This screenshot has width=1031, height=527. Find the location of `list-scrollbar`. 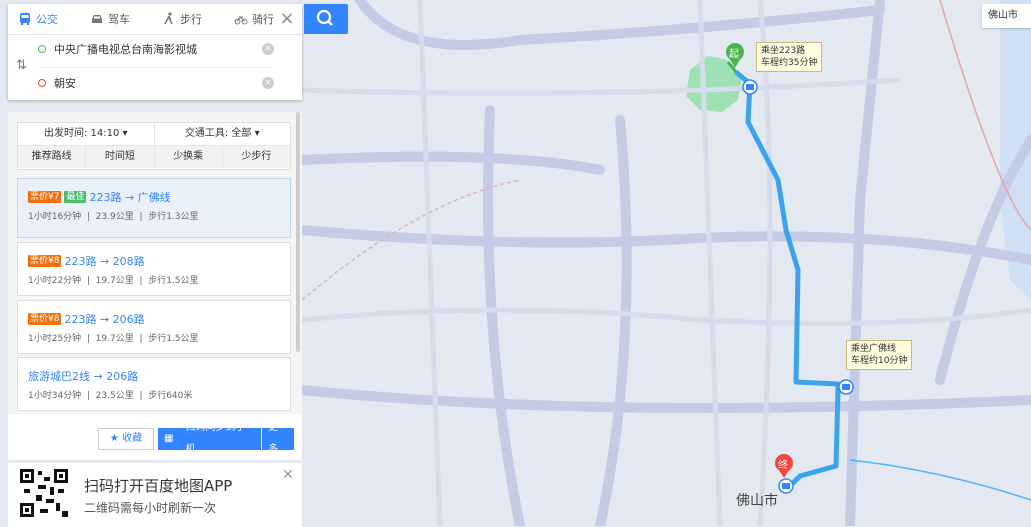

list-scrollbar is located at coordinates (298, 232).